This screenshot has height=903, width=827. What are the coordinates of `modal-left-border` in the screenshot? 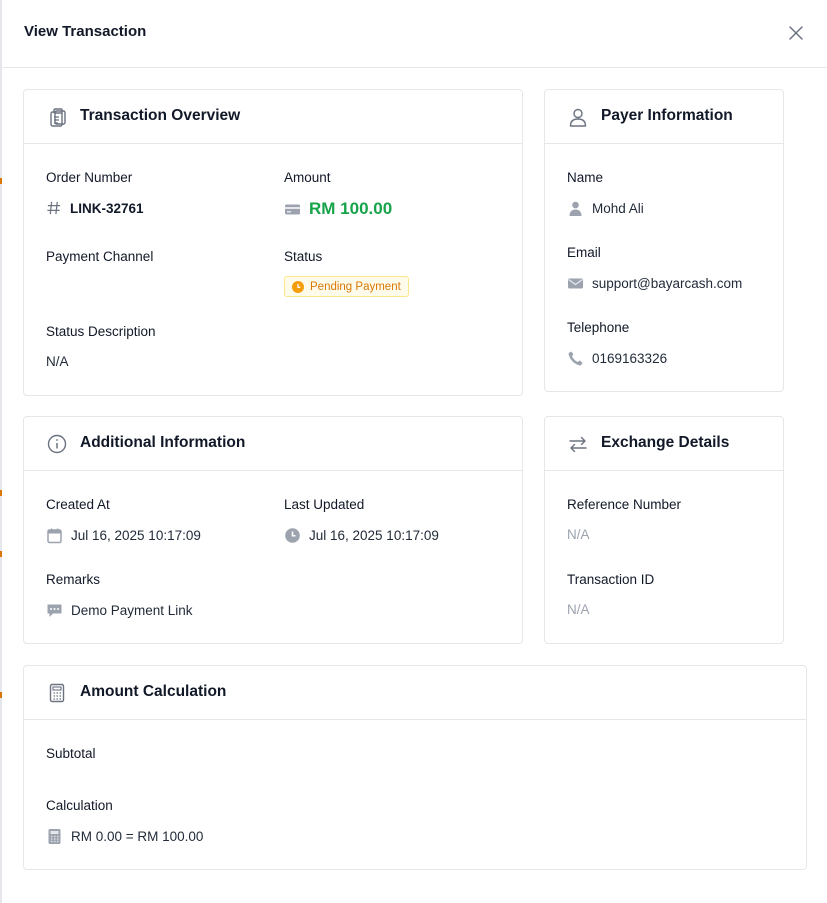 It's located at (1, 451).